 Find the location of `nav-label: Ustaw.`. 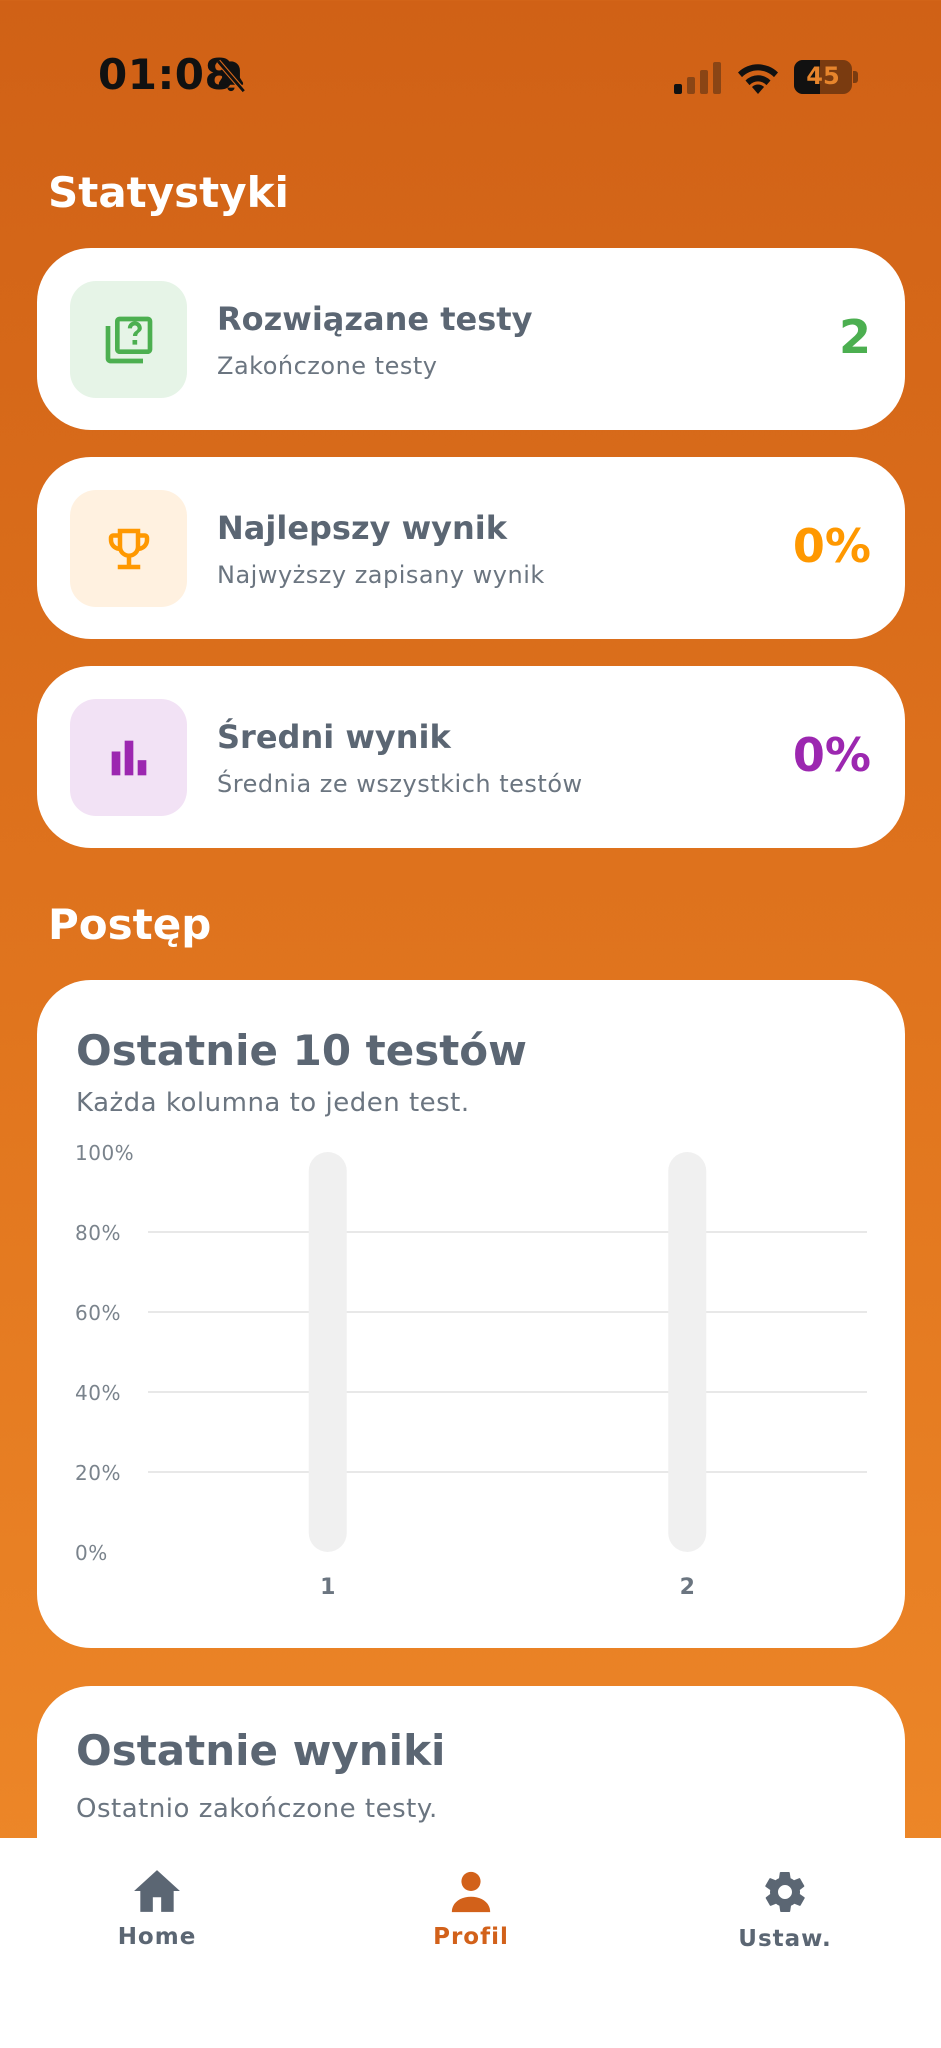

nav-label: Ustaw. is located at coordinates (785, 1939).